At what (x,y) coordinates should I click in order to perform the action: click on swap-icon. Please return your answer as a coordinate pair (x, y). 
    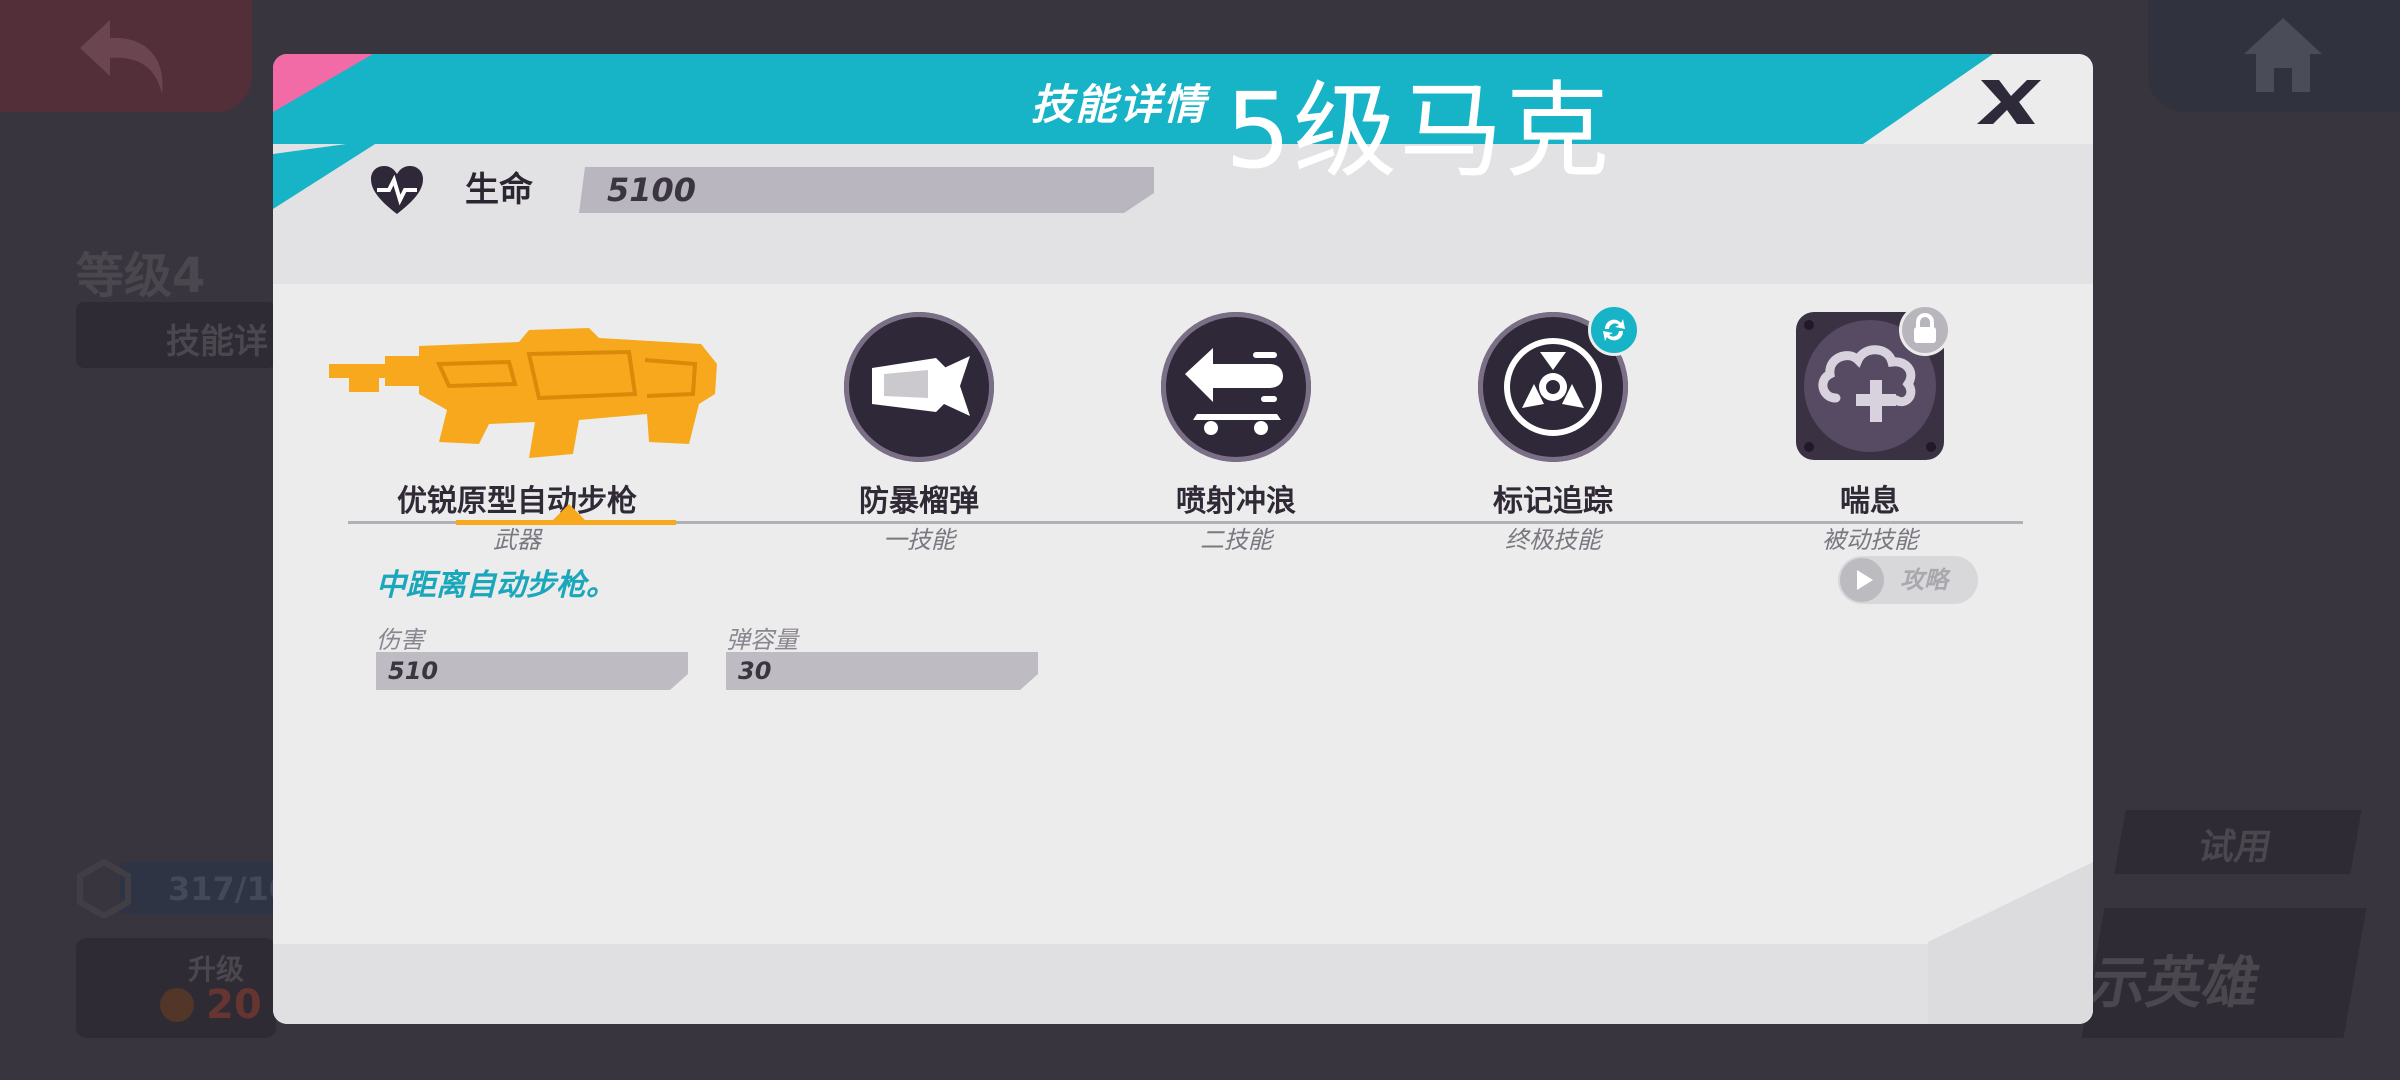
    Looking at the image, I should click on (1614, 330).